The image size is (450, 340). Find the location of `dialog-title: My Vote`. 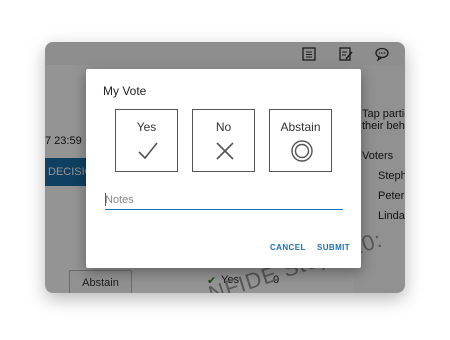

dialog-title: My Vote is located at coordinates (125, 91).